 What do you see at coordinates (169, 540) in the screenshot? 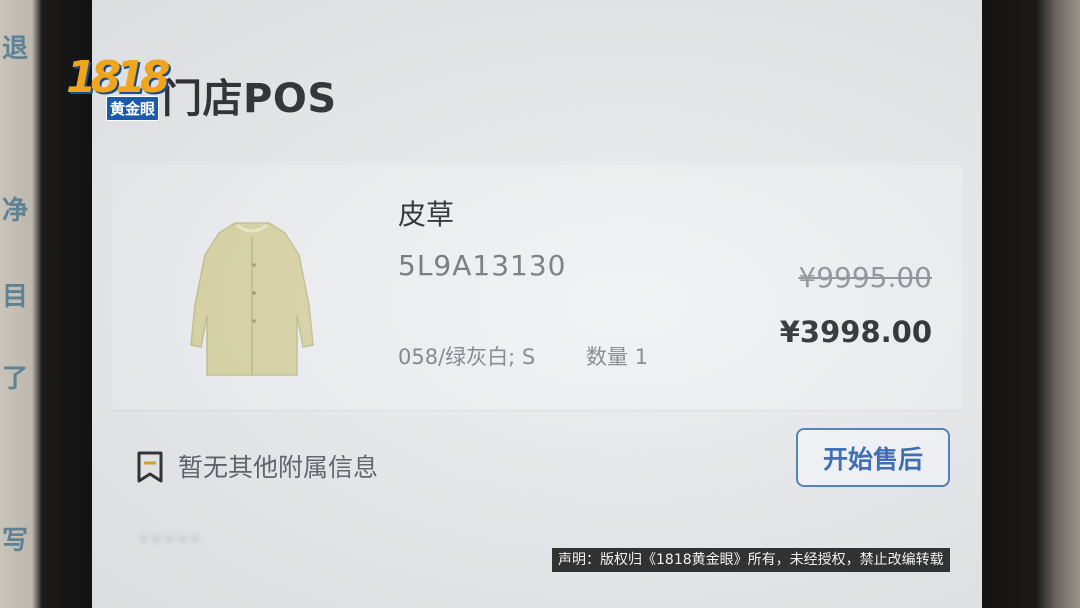
I see `blurred-text: •••••` at bounding box center [169, 540].